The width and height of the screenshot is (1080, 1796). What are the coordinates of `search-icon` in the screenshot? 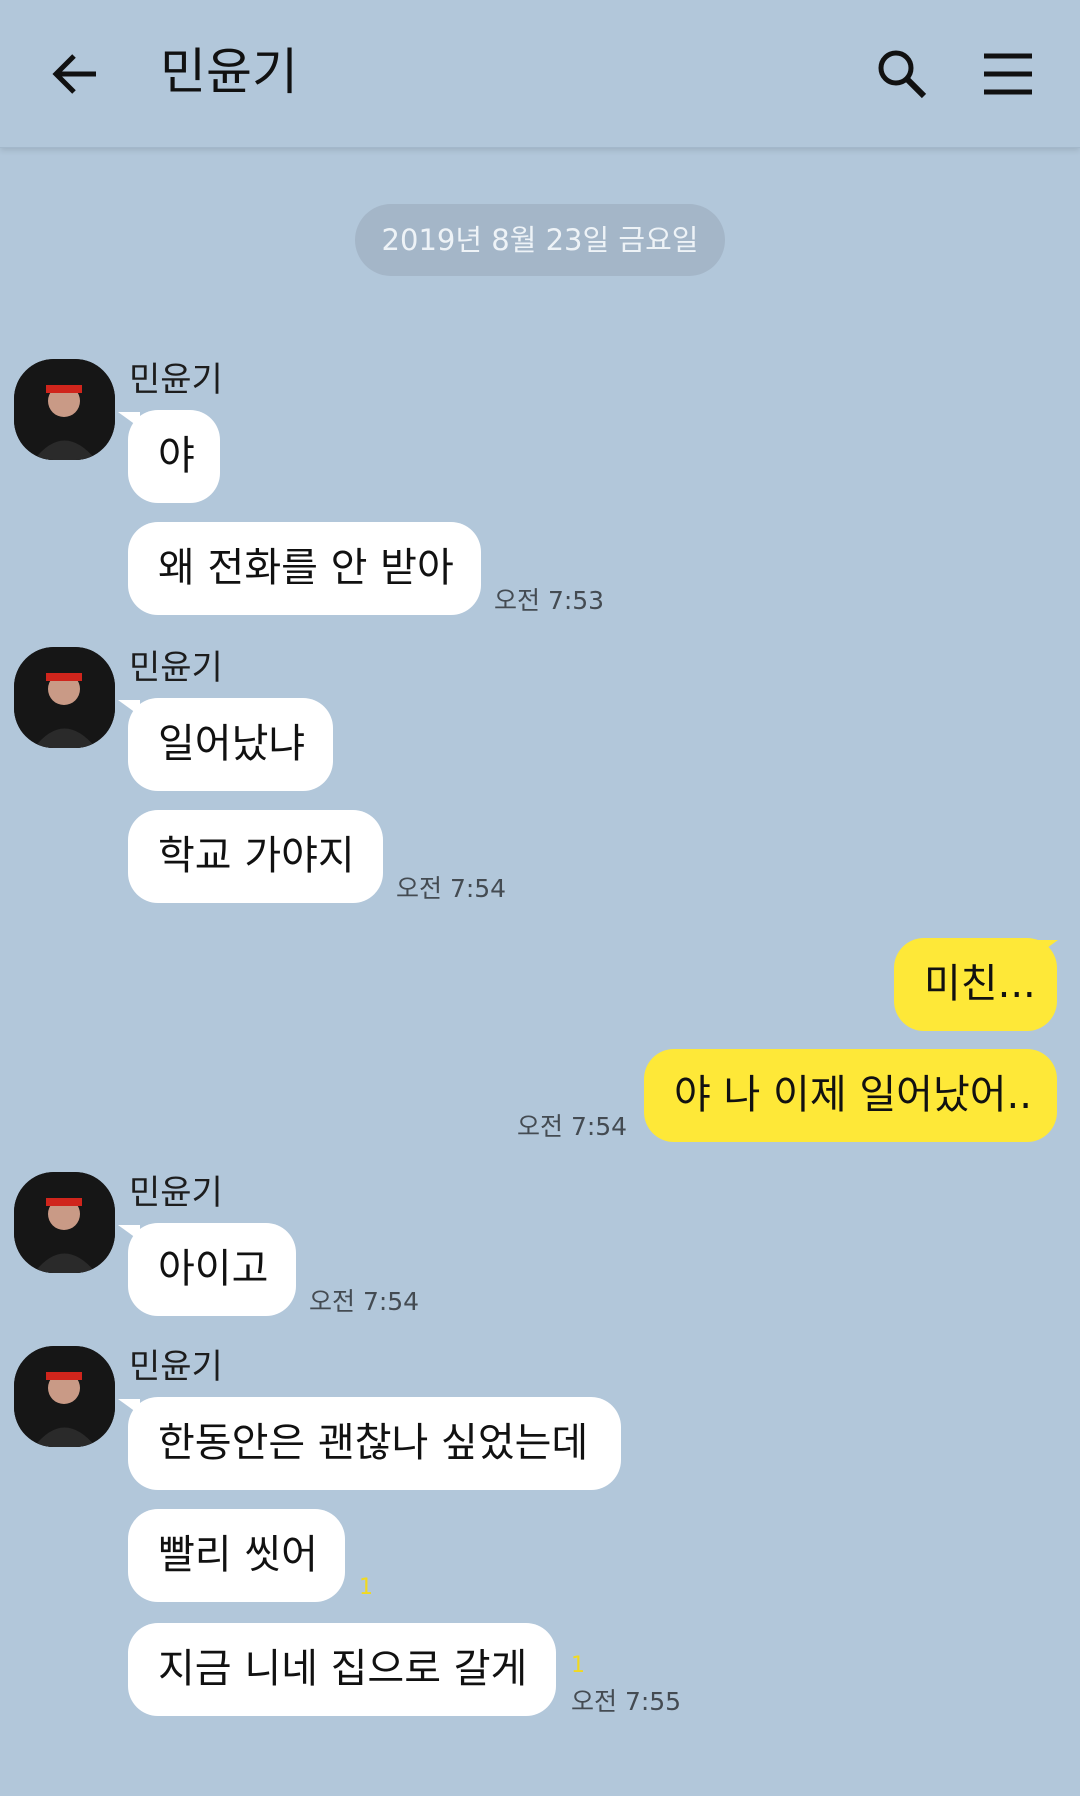 It's located at (902, 74).